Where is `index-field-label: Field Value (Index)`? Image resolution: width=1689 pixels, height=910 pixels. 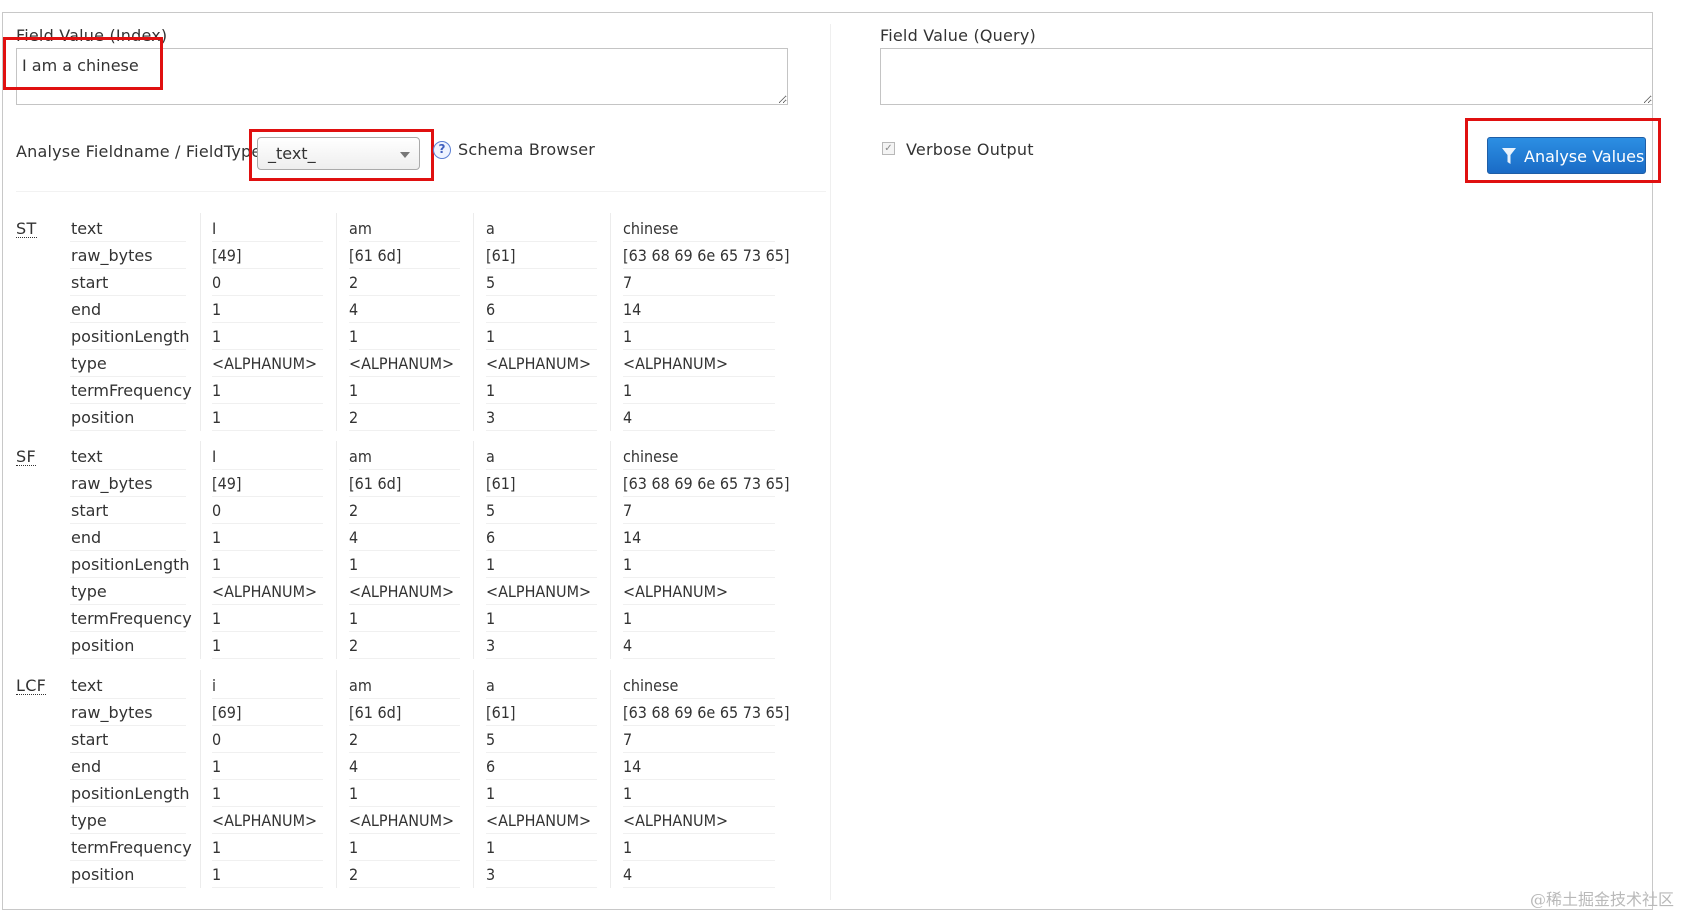 index-field-label: Field Value (Index) is located at coordinates (92, 35).